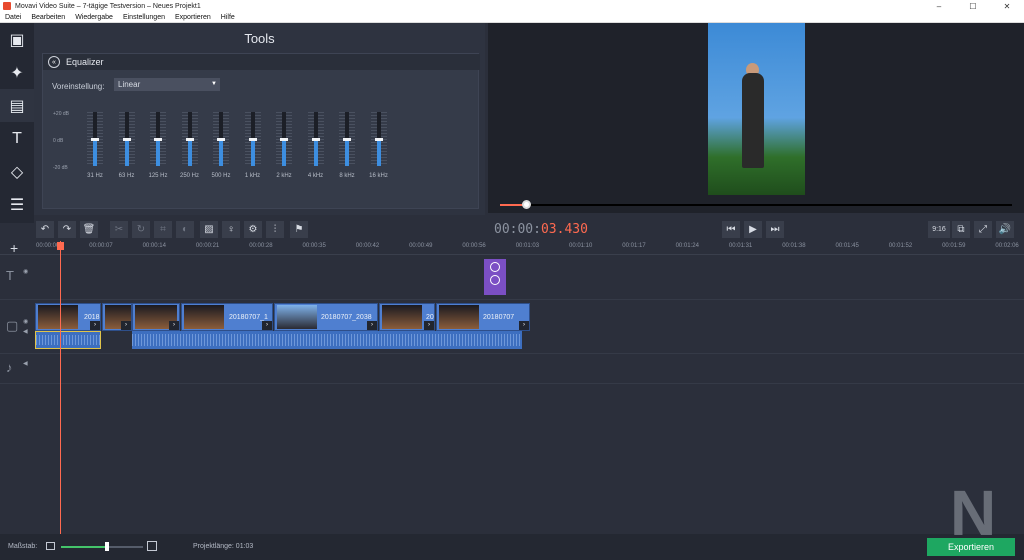  Describe the element at coordinates (316, 147) in the screenshot. I see `eq-band-slider: 4 kHz` at that location.